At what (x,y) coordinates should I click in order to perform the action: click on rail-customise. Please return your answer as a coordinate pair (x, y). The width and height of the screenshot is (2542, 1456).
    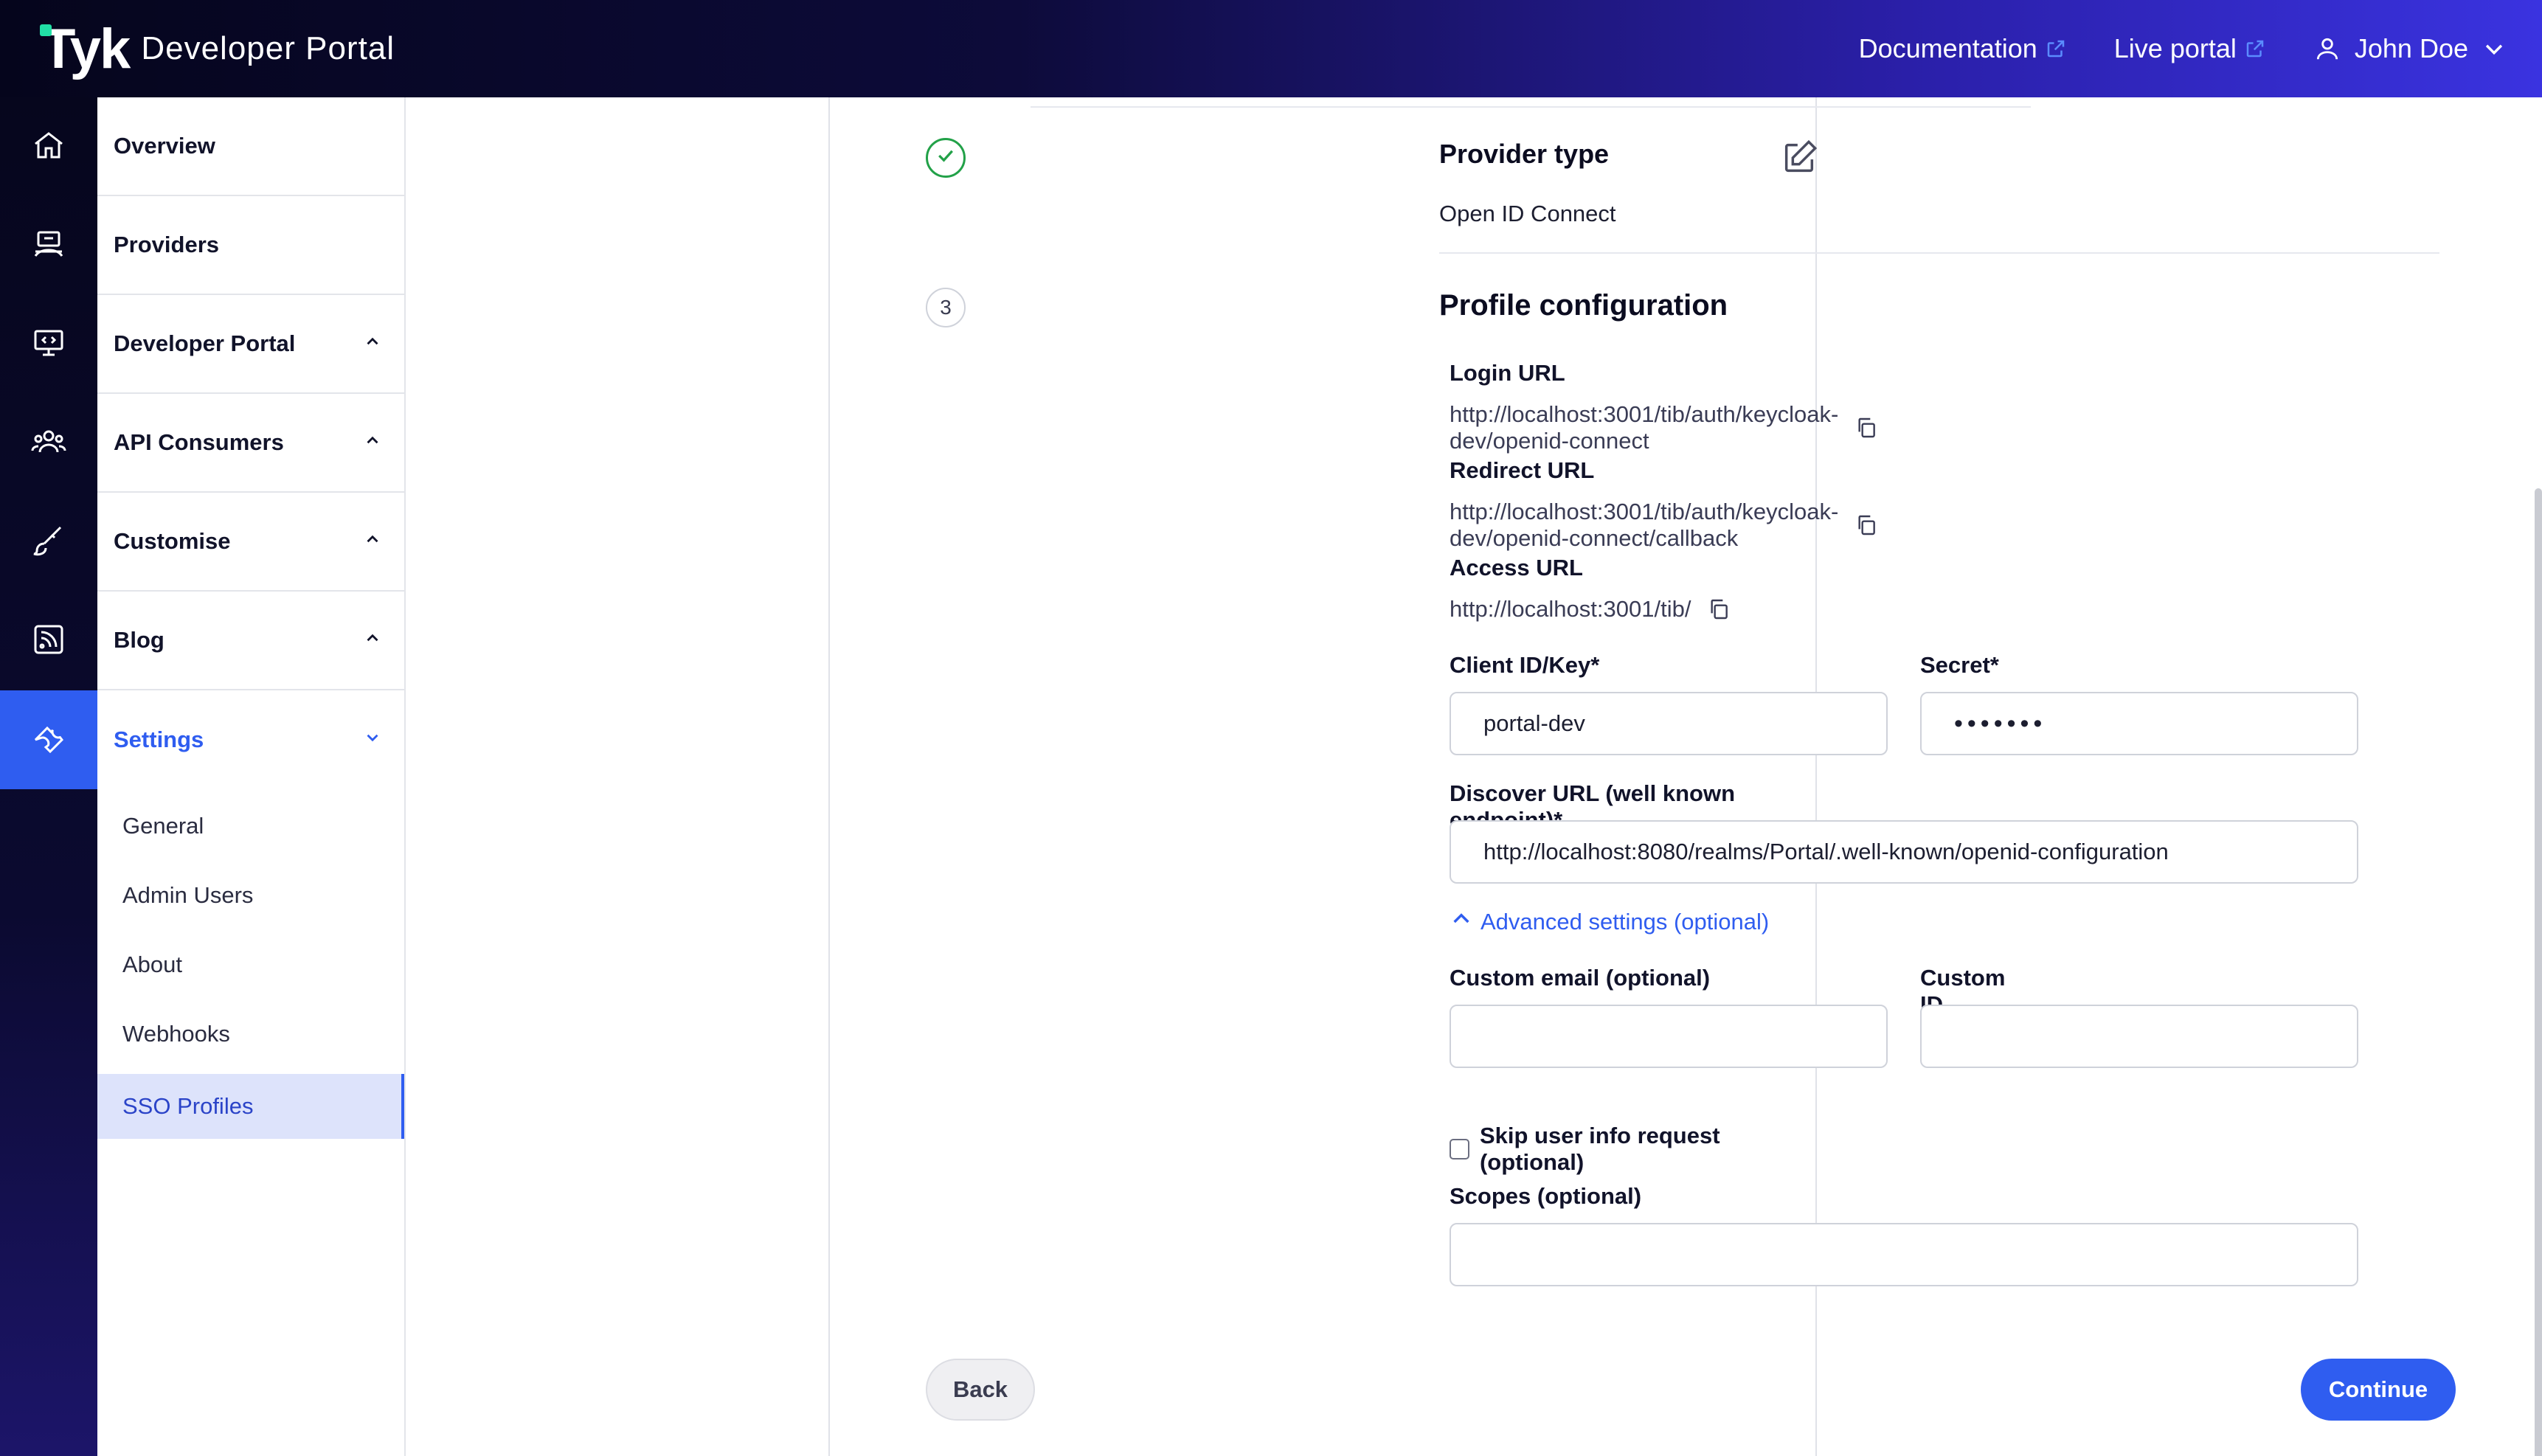
    Looking at the image, I should click on (48, 542).